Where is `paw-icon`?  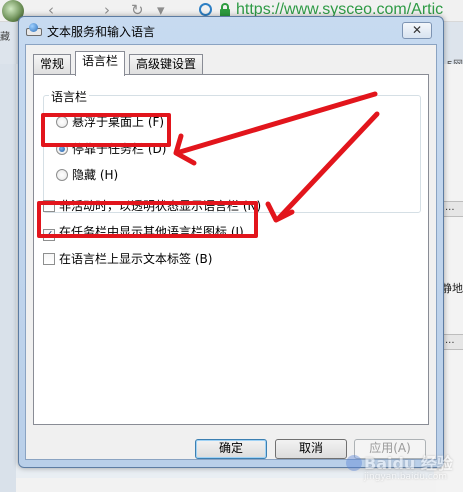
paw-icon is located at coordinates (354, 463).